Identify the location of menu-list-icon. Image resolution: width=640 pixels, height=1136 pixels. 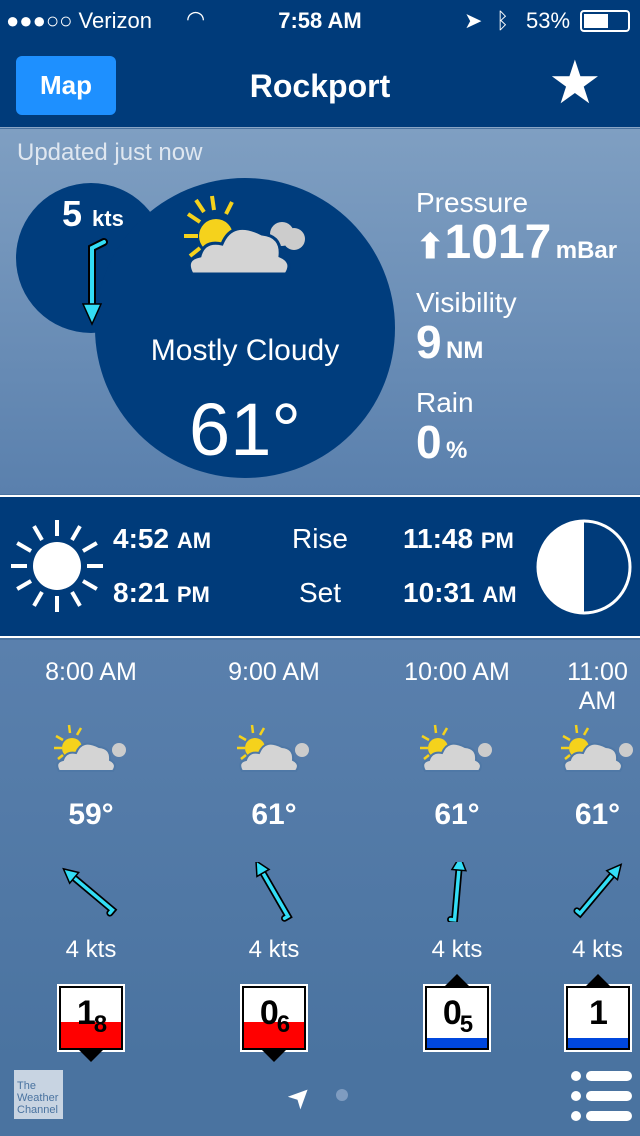
(601, 1096).